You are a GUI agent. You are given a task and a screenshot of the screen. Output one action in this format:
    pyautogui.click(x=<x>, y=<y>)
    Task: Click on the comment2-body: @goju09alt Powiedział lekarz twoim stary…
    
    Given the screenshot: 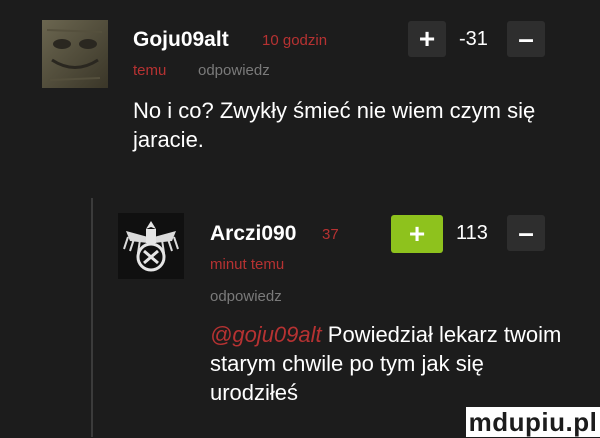 What is the action you would take?
    pyautogui.click(x=390, y=363)
    